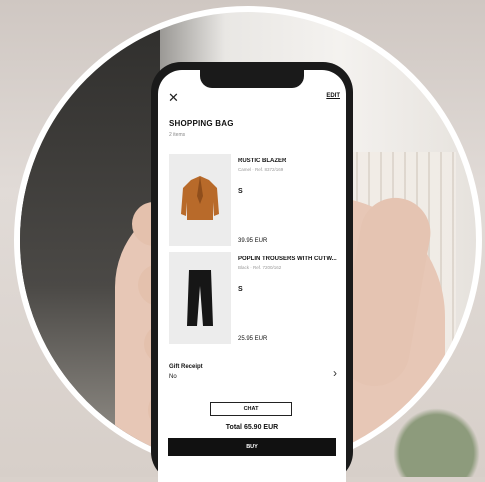 Image resolution: width=485 pixels, height=482 pixels. Describe the element at coordinates (253, 339) in the screenshot. I see `item-price: 25.95 EUR` at that location.